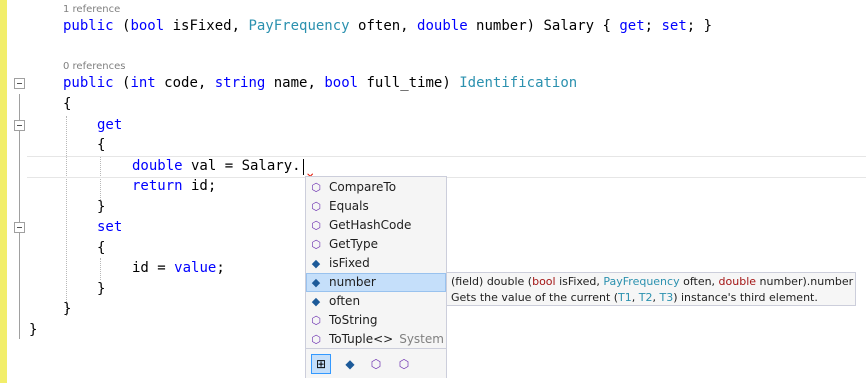 This screenshot has height=383, width=866. What do you see at coordinates (376, 282) in the screenshot?
I see `completion-item-number: ◆ number` at bounding box center [376, 282].